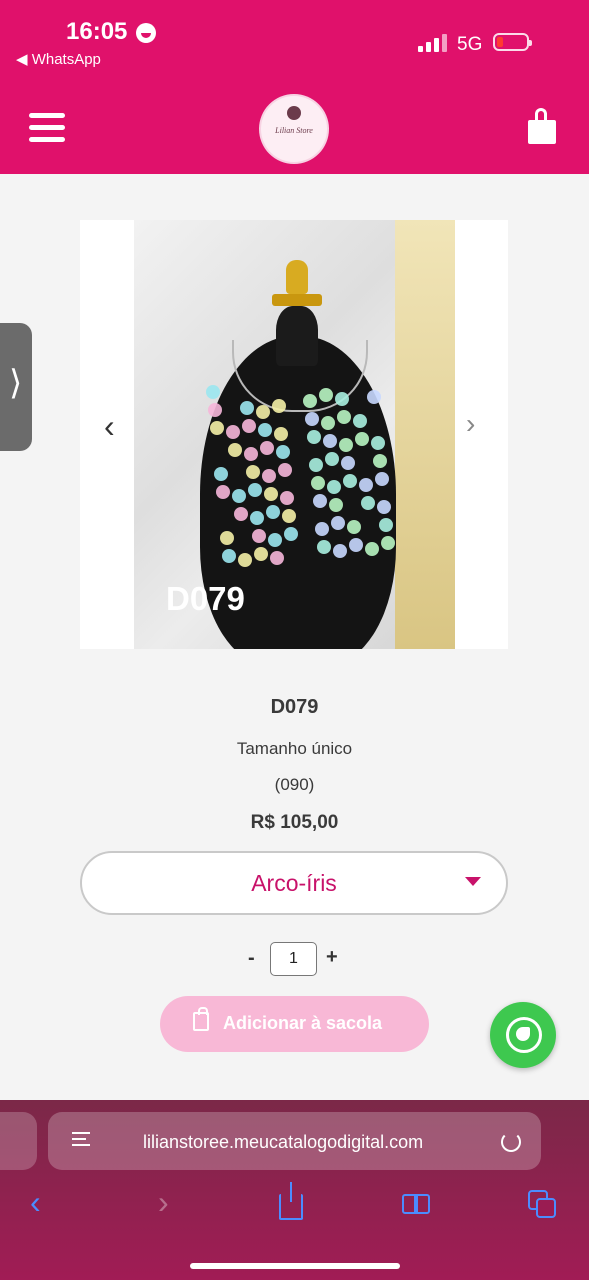 This screenshot has height=1280, width=589. Describe the element at coordinates (294, 1024) in the screenshot. I see `add-to-bag-button: Adicionar à sacola` at that location.